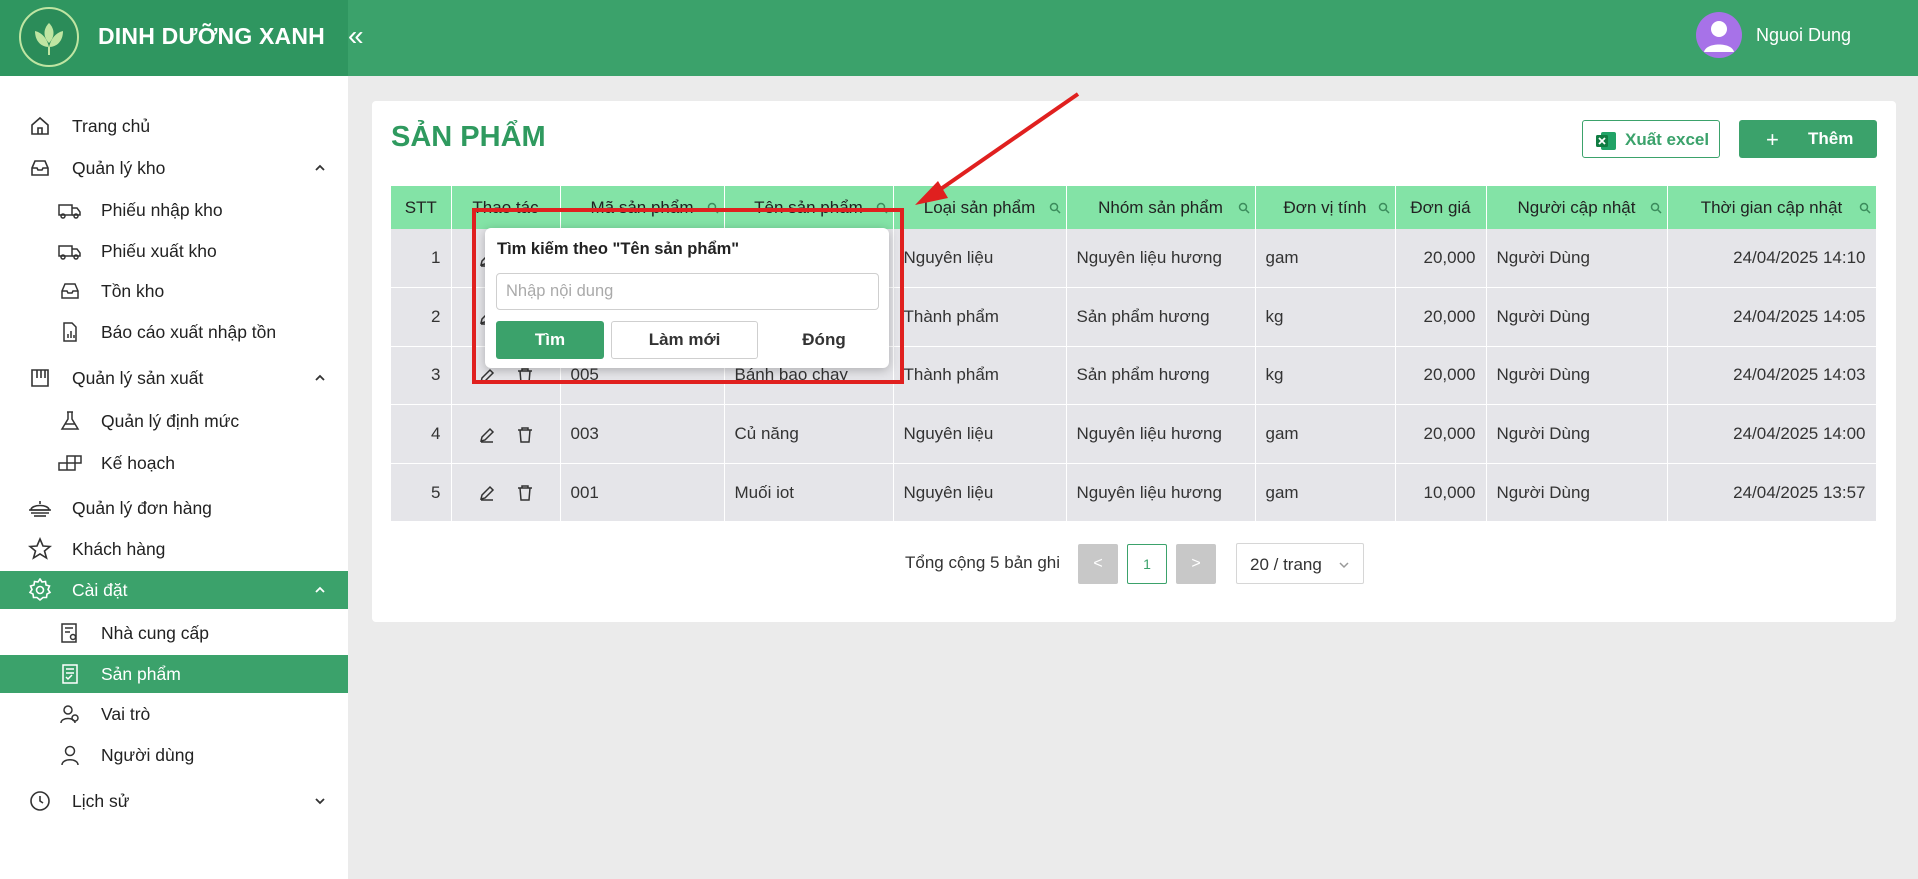 The width and height of the screenshot is (1918, 879). Describe the element at coordinates (959, 38) in the screenshot. I see `top-bar: DINH DƯỠNG XANH « Nguoi Dung` at that location.